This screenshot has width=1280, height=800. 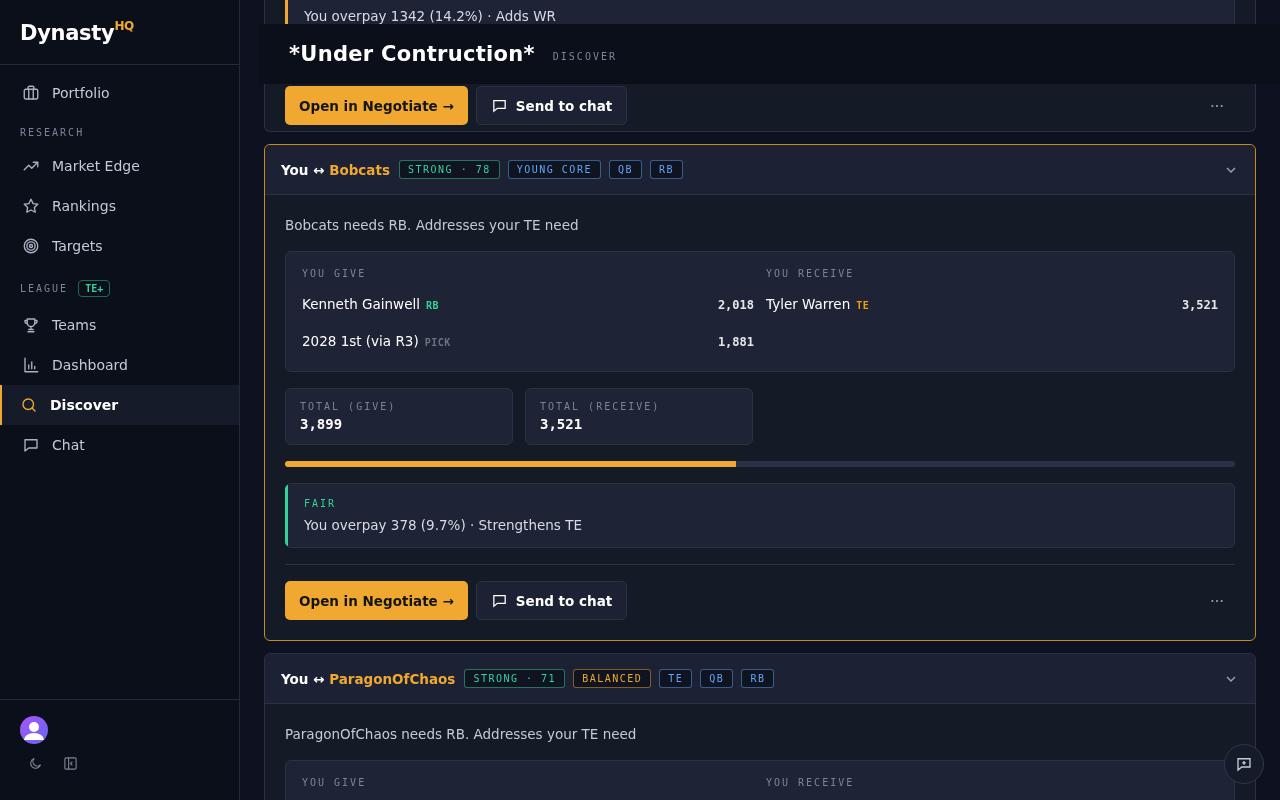 I want to click on sidebar-item: Teams, so click(x=119, y=325).